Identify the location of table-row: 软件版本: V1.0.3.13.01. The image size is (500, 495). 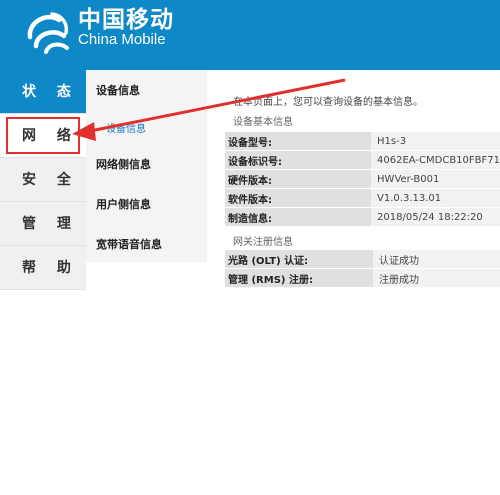
(362, 198).